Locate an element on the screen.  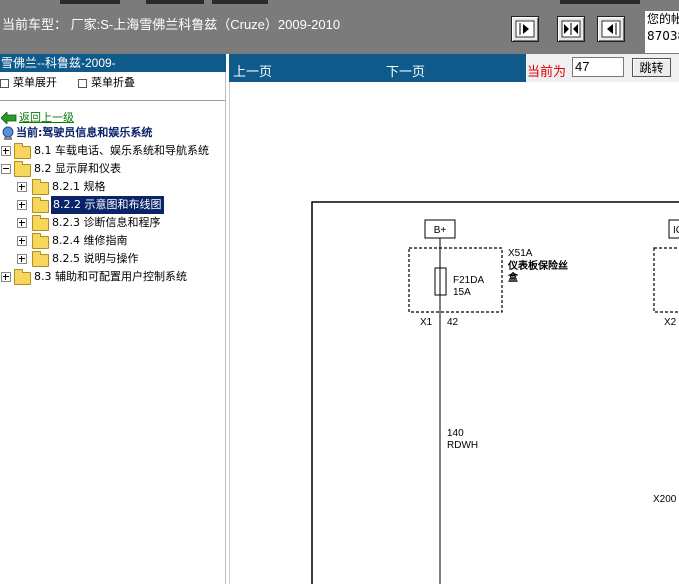
user-account-panel: 您的帐 87038 is located at coordinates (662, 32).